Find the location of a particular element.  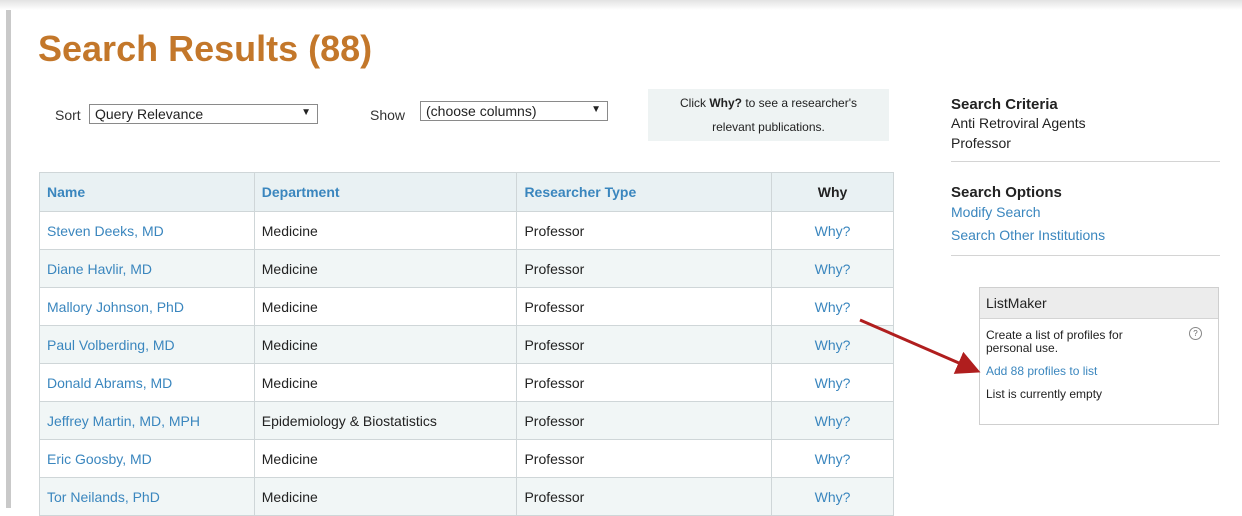

list-status: List is currently empty is located at coordinates (1044, 394).